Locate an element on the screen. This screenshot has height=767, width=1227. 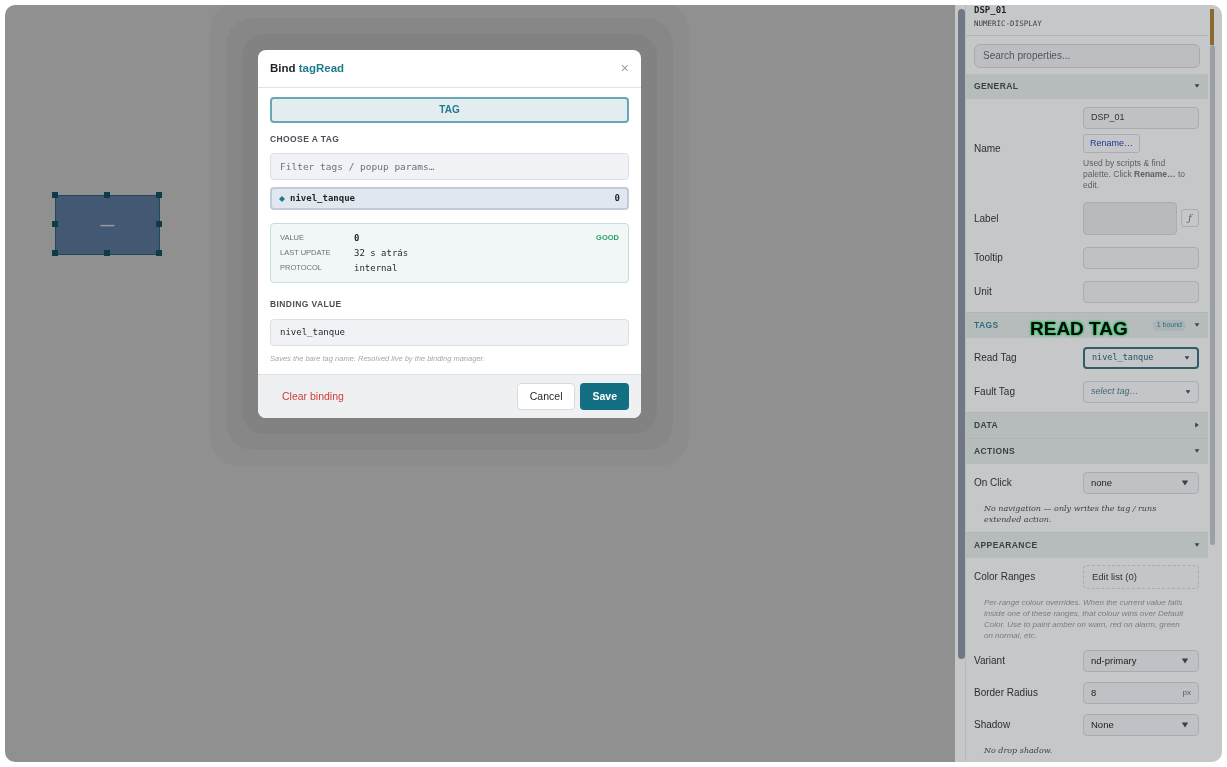
formula-button: ƒ is located at coordinates (1190, 218).